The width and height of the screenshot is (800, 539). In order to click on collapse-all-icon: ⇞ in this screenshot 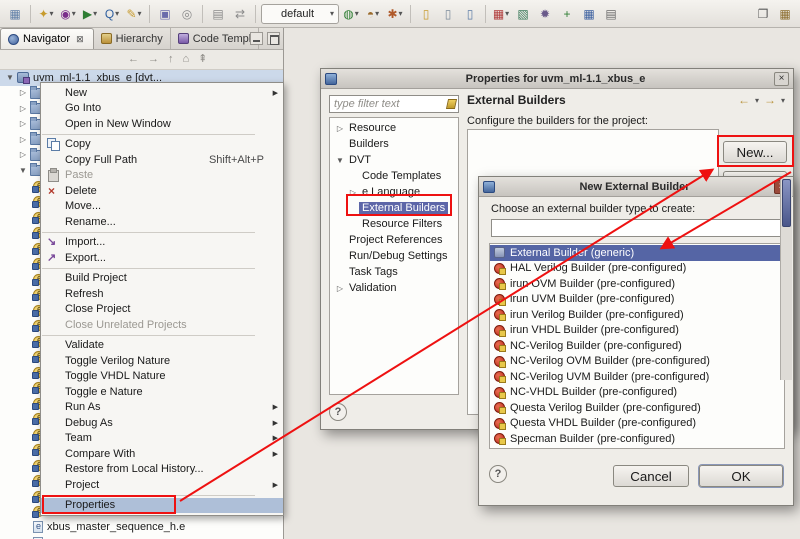, I will do `click(202, 59)`.